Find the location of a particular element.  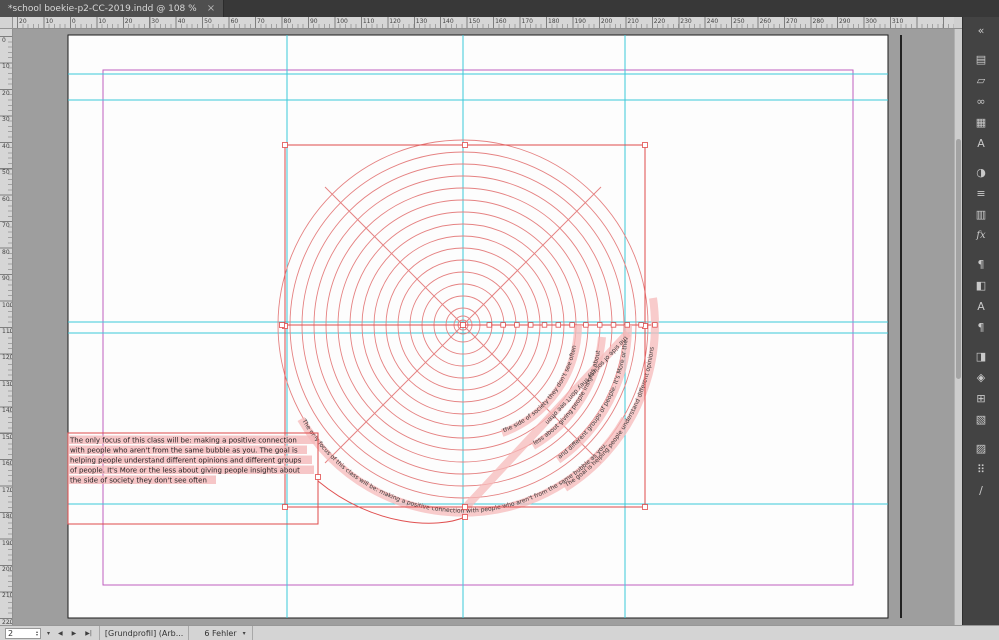

vertical-scrollbar is located at coordinates (958, 327).